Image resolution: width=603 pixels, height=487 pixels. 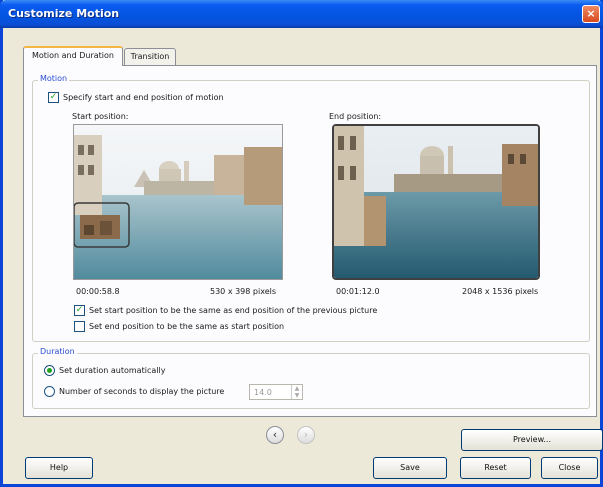 What do you see at coordinates (73, 56) in the screenshot?
I see `tab-motion-and-duration: Motion and Duration` at bounding box center [73, 56].